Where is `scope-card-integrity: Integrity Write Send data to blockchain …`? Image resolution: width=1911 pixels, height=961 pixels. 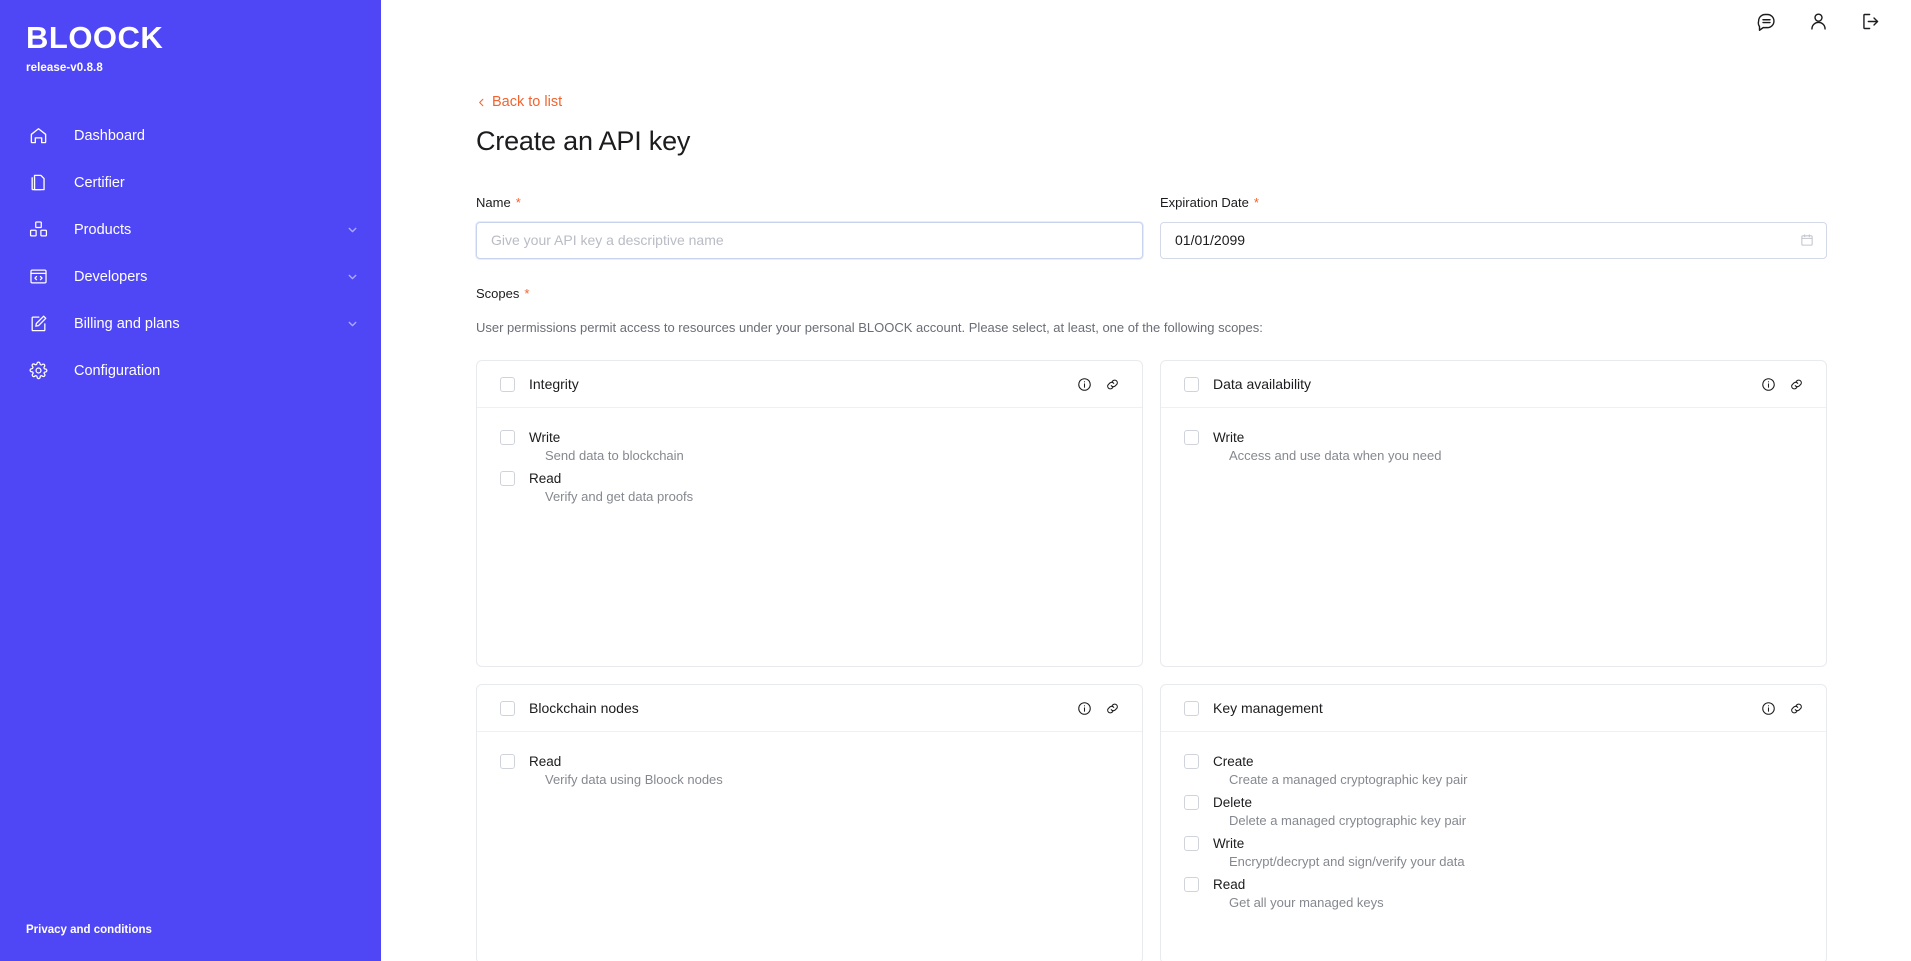 scope-card-integrity: Integrity Write Send data to blockchain … is located at coordinates (809, 514).